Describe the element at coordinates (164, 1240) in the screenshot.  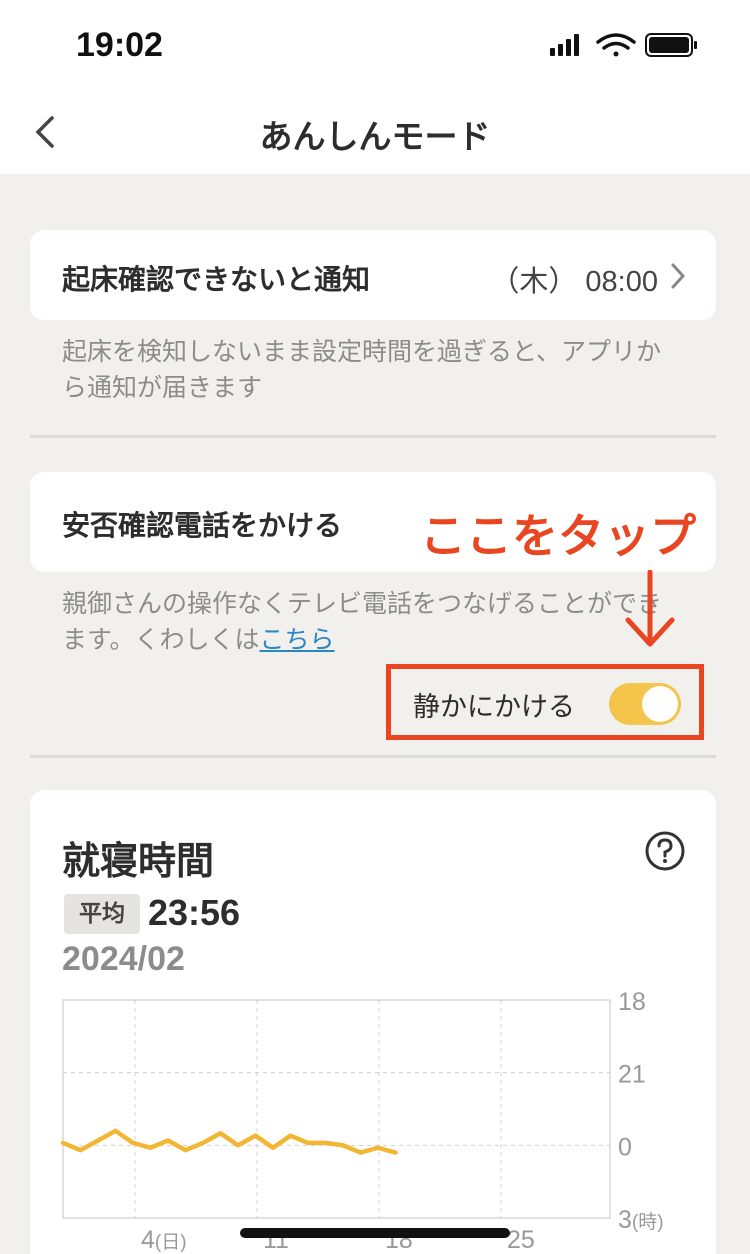
I see `x-tick-label: 4(日)` at that location.